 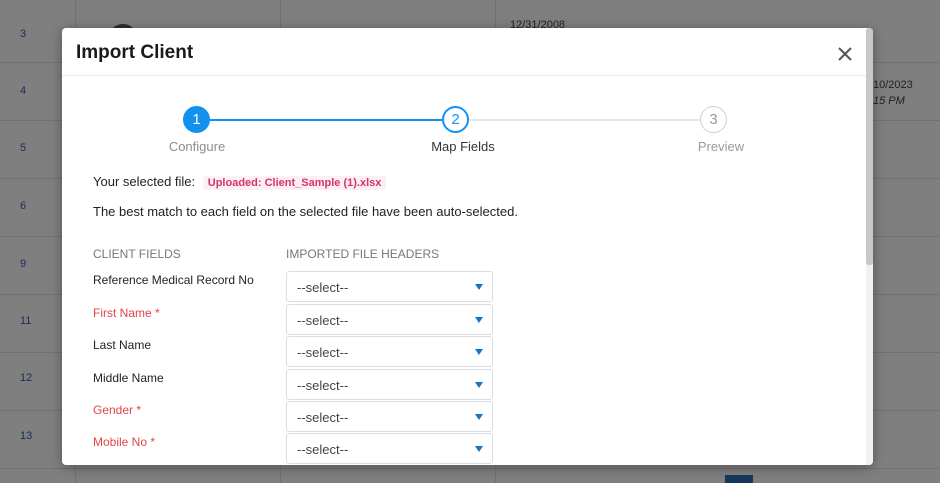 I want to click on step-number: 1, so click(x=196, y=119).